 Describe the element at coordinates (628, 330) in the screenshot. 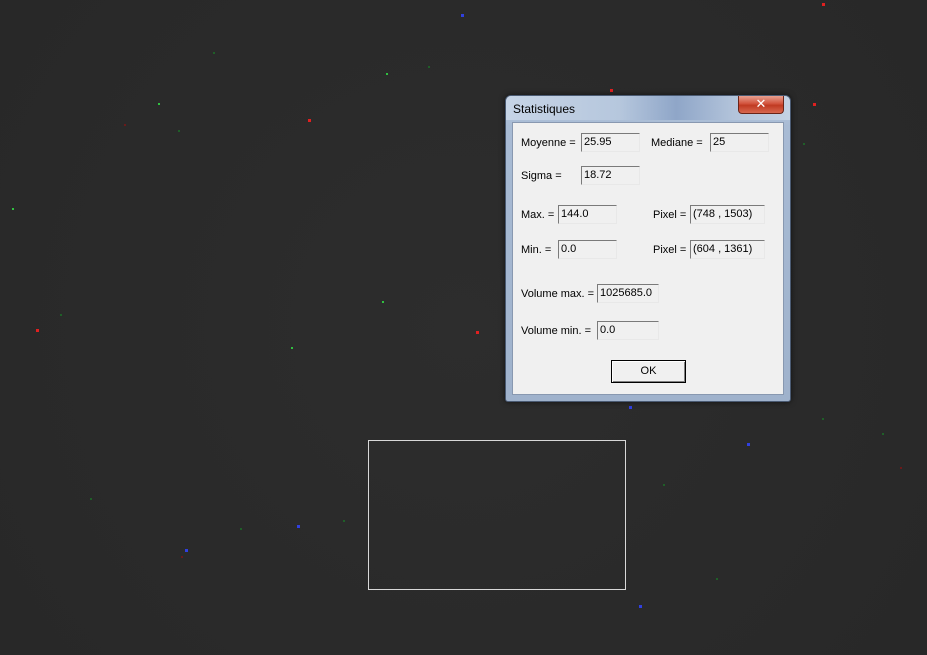

I see `volume-min-field: 0.0` at that location.